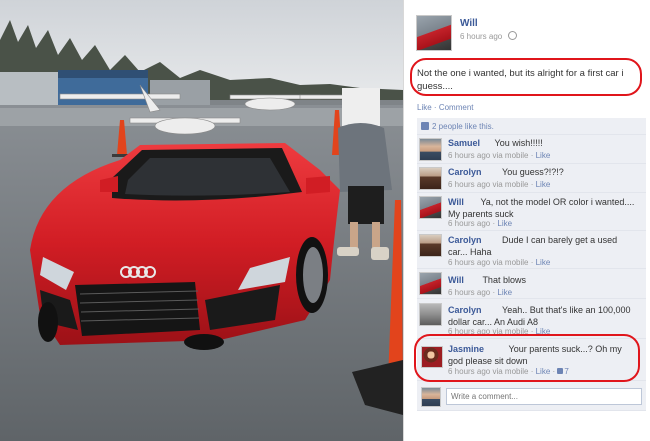 Image resolution: width=650 pixels, height=441 pixels. I want to click on comment-link: Comment, so click(456, 107).